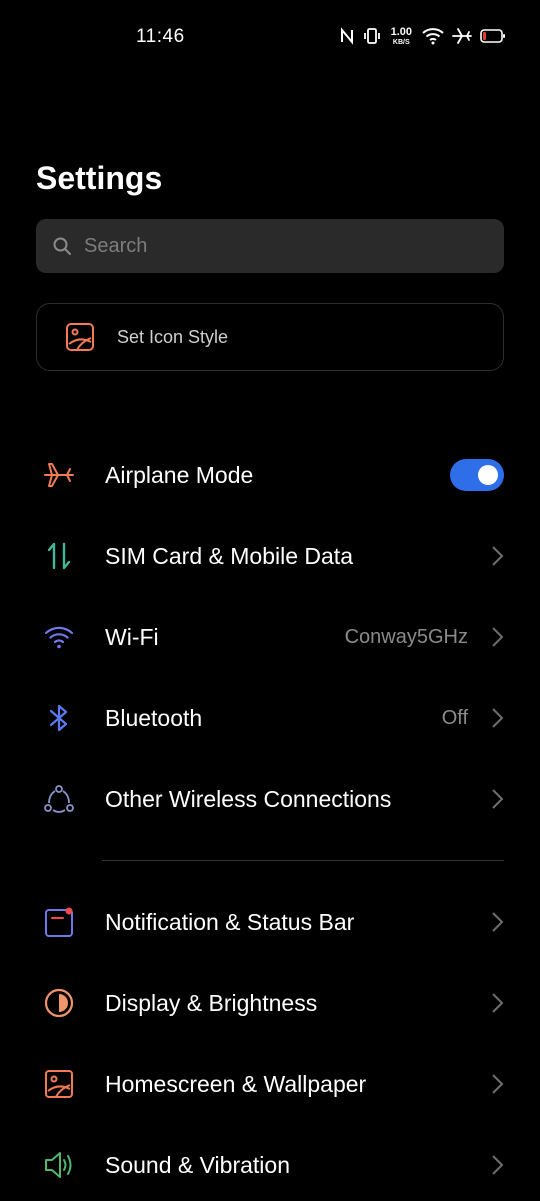  What do you see at coordinates (236, 1083) in the screenshot?
I see `homescreen-label: Homescreen & Wallpaper` at bounding box center [236, 1083].